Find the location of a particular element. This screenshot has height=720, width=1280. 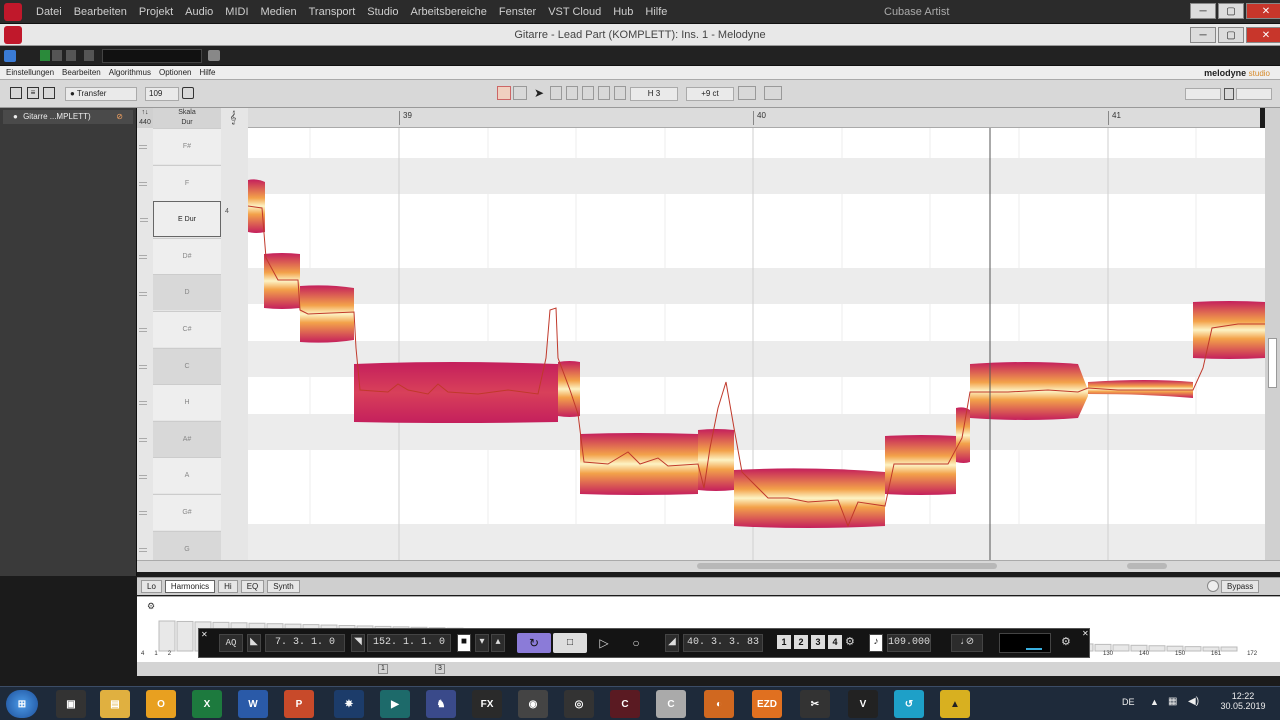

tab-lo: Lo is located at coordinates (151, 586).